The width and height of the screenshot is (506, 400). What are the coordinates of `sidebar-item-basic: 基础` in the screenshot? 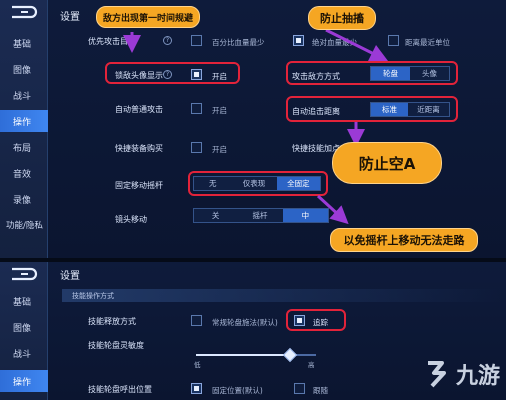 It's located at (24, 301).